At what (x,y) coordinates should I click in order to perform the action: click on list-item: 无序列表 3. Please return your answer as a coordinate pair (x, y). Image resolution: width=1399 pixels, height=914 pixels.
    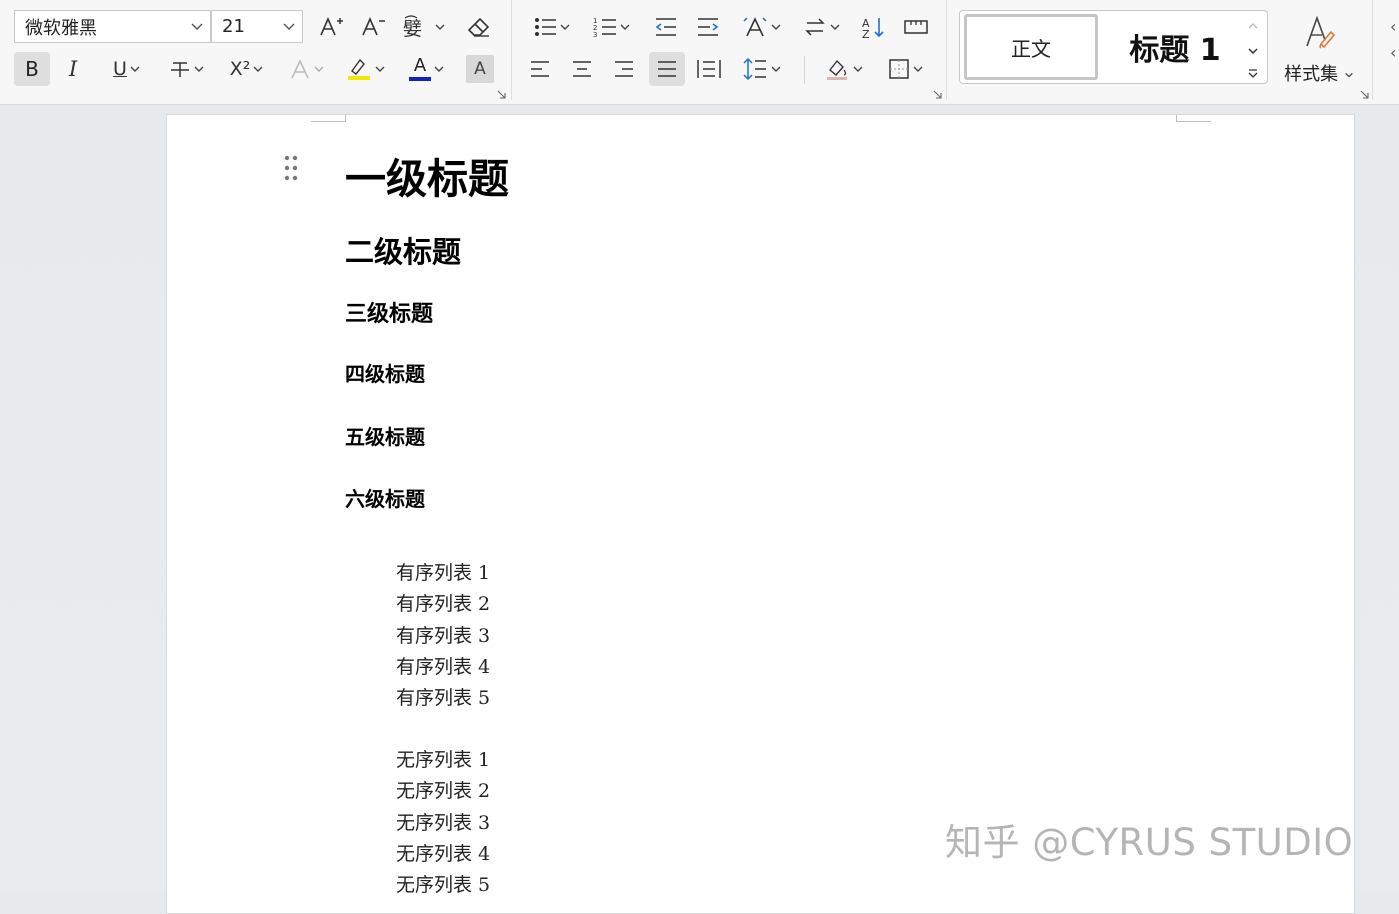
    Looking at the image, I should click on (443, 823).